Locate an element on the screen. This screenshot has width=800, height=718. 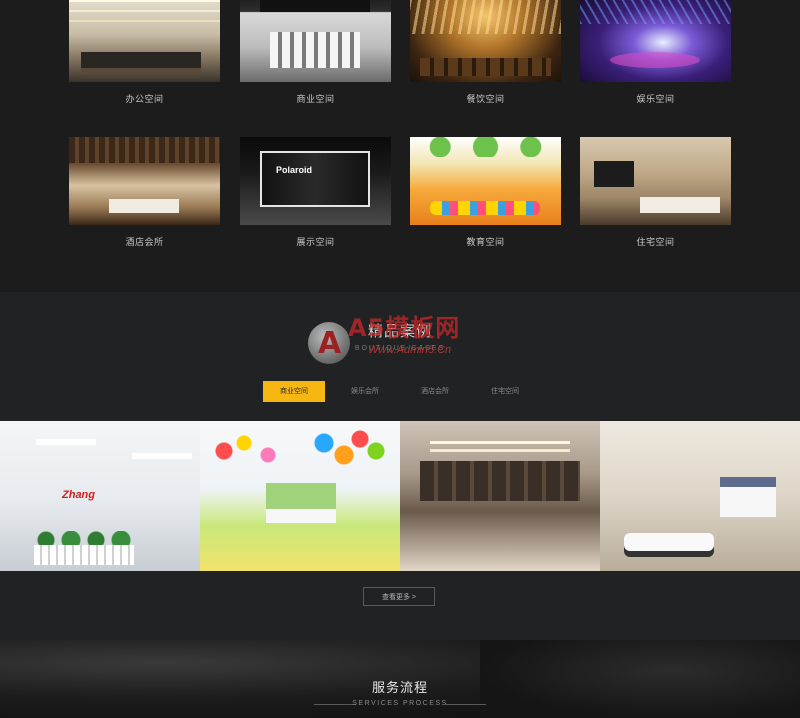
category-card-exhibition: 展示空间 is located at coordinates (315, 192).